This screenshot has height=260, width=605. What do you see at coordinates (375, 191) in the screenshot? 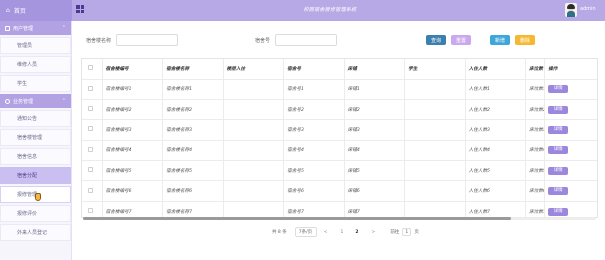
I see `table-cell: 床铺6` at bounding box center [375, 191].